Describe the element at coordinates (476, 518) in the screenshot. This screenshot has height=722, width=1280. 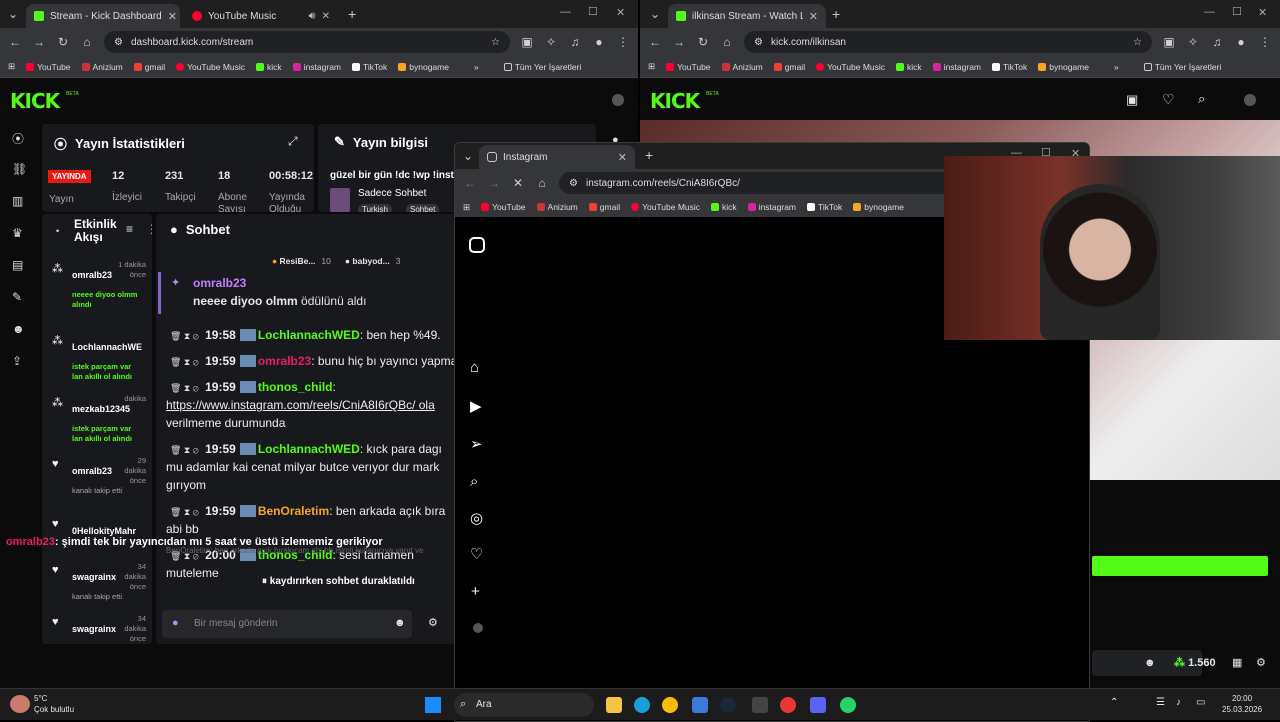
I see `explore-icon: ◎` at that location.